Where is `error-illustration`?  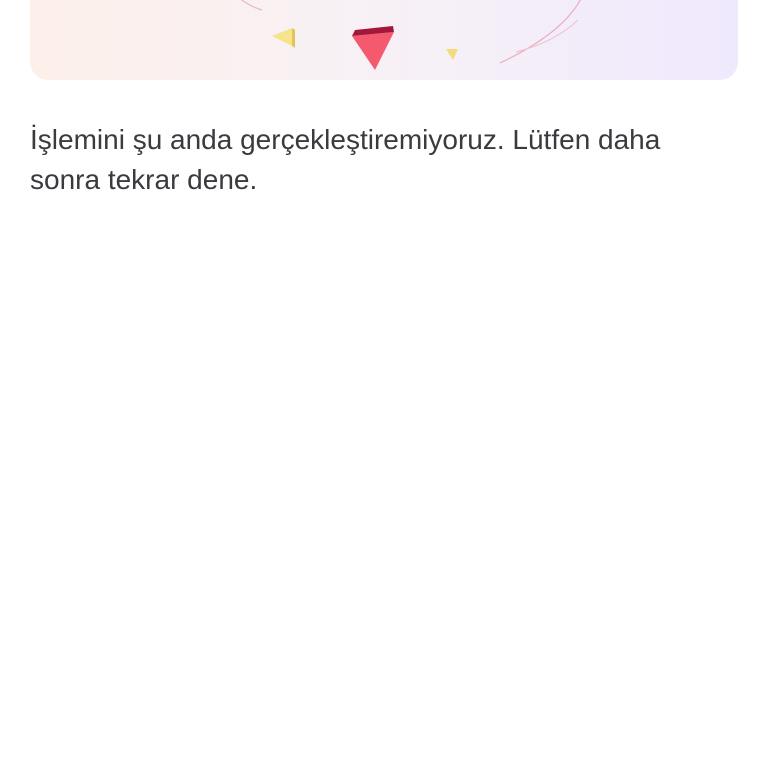
error-illustration is located at coordinates (410, 35).